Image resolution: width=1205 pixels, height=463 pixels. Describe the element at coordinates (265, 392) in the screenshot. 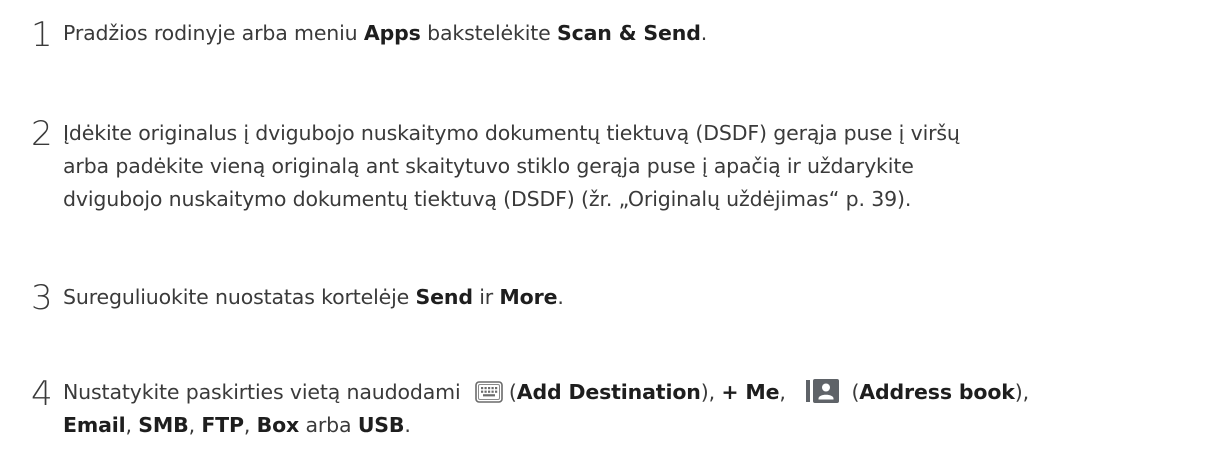

I see `text-run: Nustatykite paskirties vietą naudodami` at that location.